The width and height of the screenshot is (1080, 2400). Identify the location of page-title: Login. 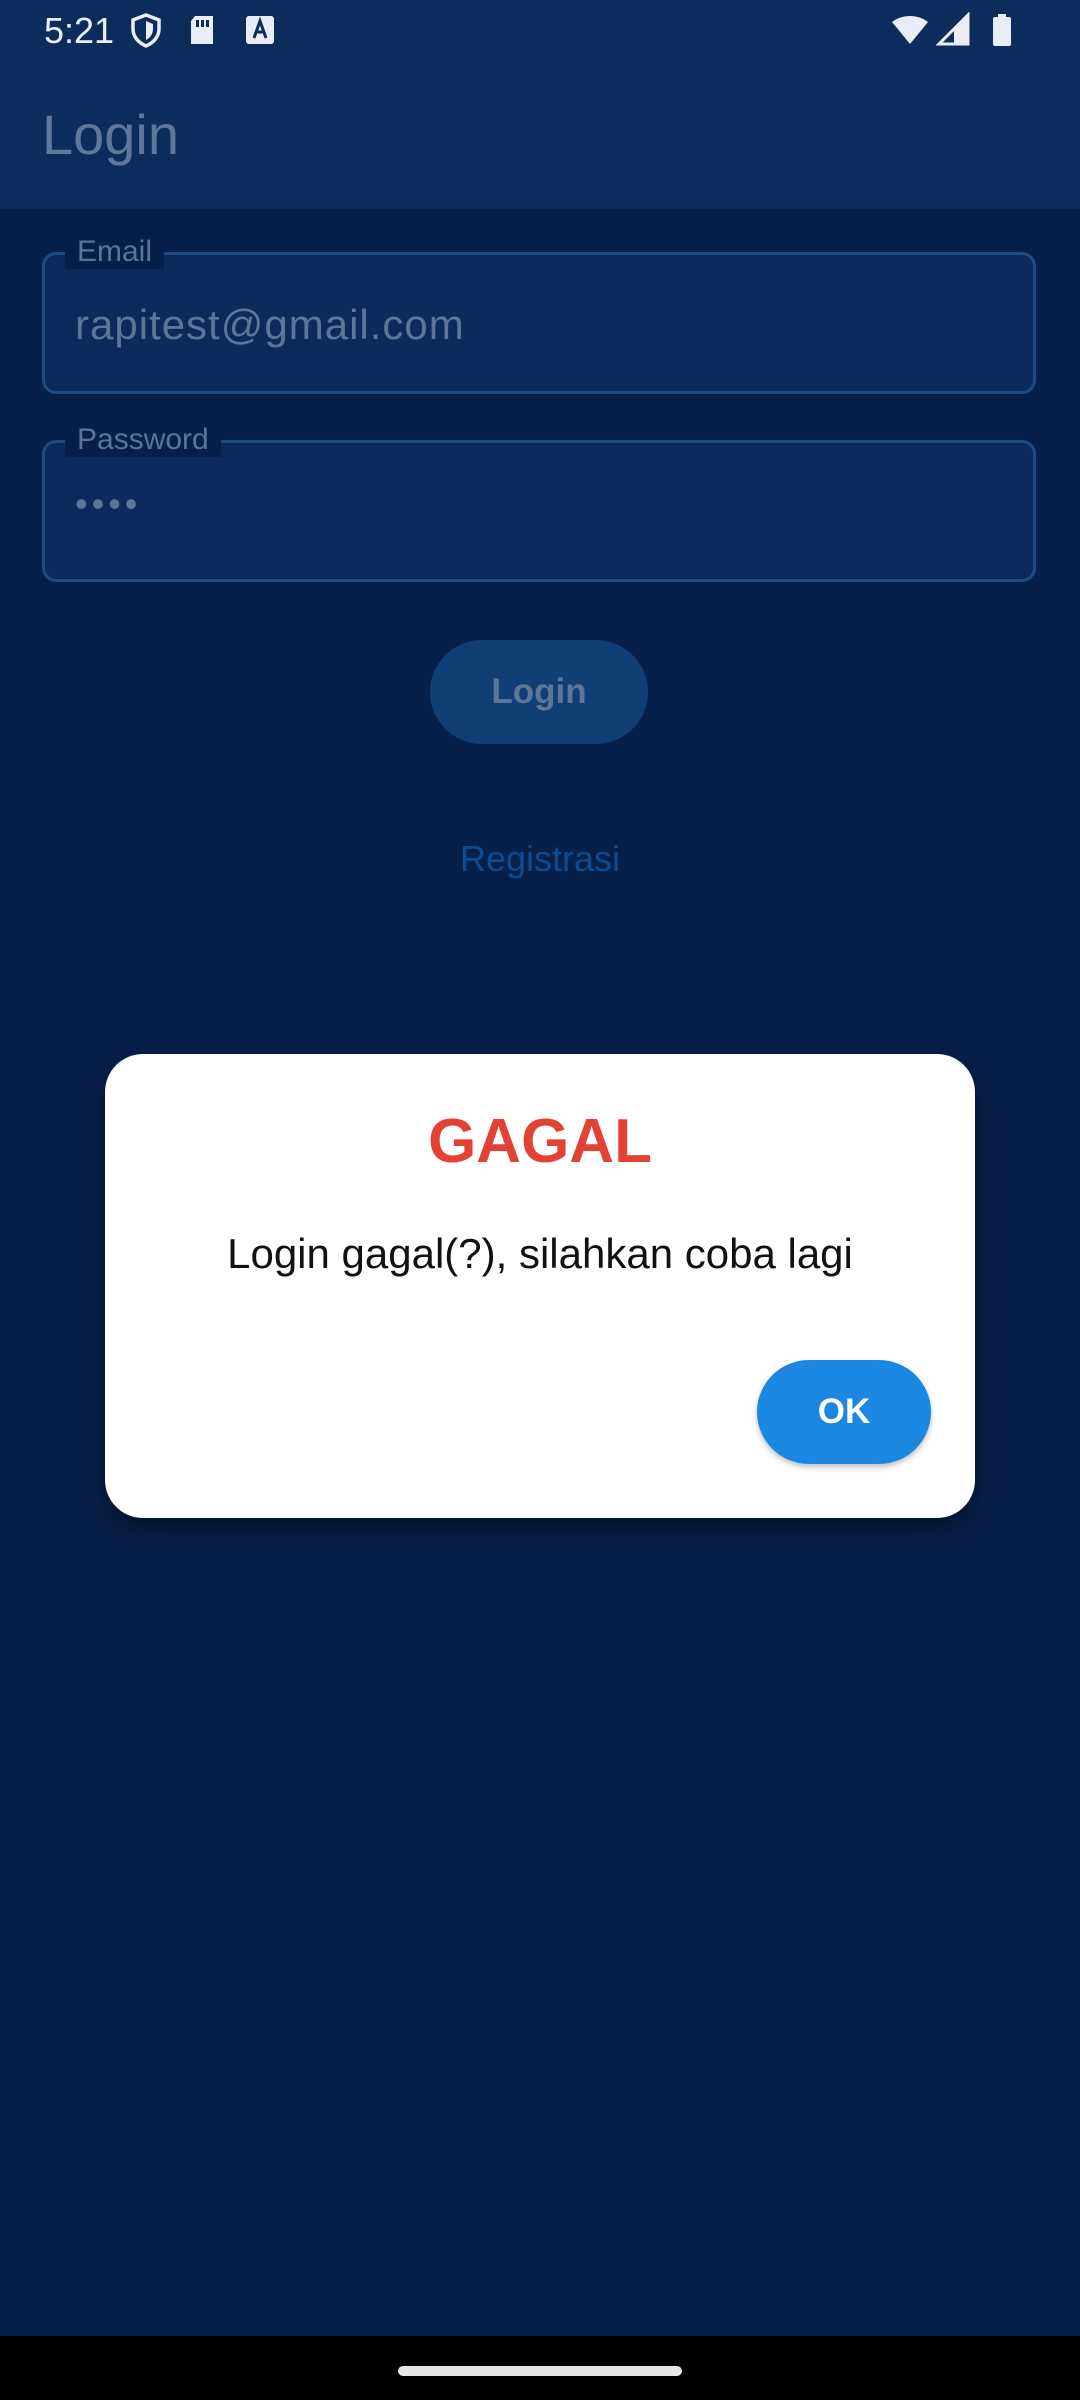
(111, 134).